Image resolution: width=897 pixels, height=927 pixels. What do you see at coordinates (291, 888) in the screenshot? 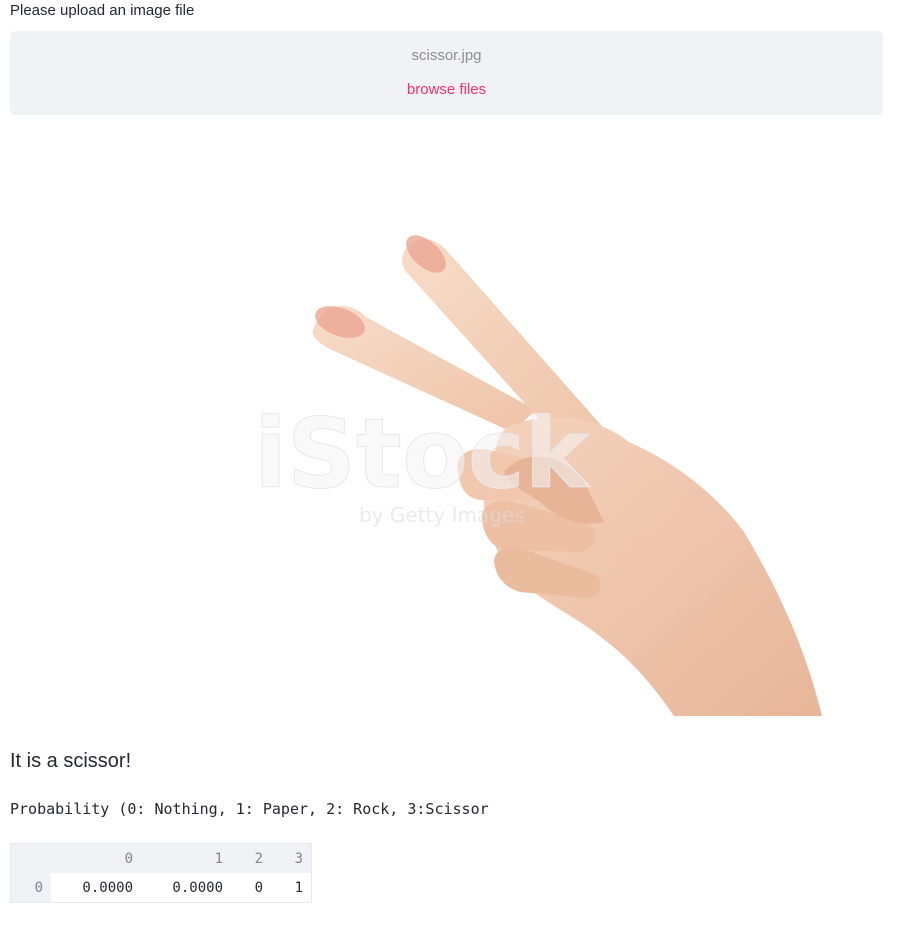
I see `table-cell: 1` at bounding box center [291, 888].